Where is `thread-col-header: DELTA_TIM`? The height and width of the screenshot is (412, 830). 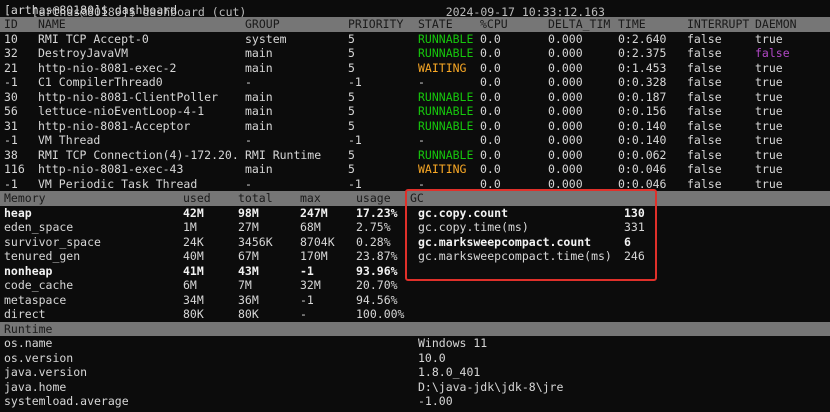 thread-col-header: DELTA_TIM is located at coordinates (579, 24).